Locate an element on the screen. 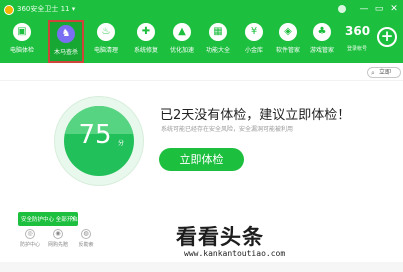 This screenshot has height=272, width=403. watermark-url: www.kankantoutiao.com is located at coordinates (235, 253).